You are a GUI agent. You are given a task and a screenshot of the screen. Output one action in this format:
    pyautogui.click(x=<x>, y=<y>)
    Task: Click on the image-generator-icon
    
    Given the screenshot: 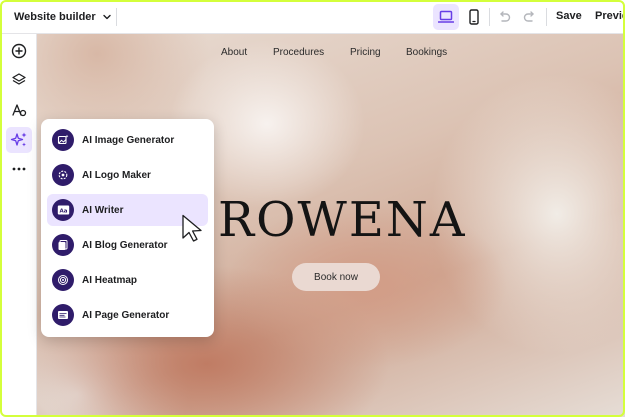 What is the action you would take?
    pyautogui.click(x=63, y=140)
    